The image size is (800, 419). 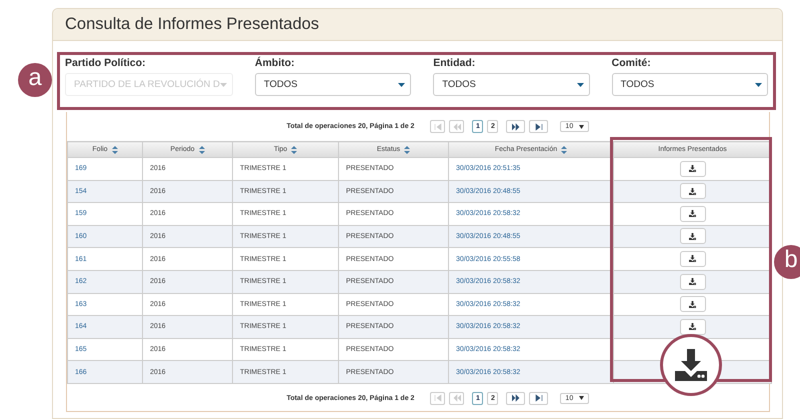 What do you see at coordinates (275, 63) in the screenshot?
I see `filter-label: Ámbito:` at bounding box center [275, 63].